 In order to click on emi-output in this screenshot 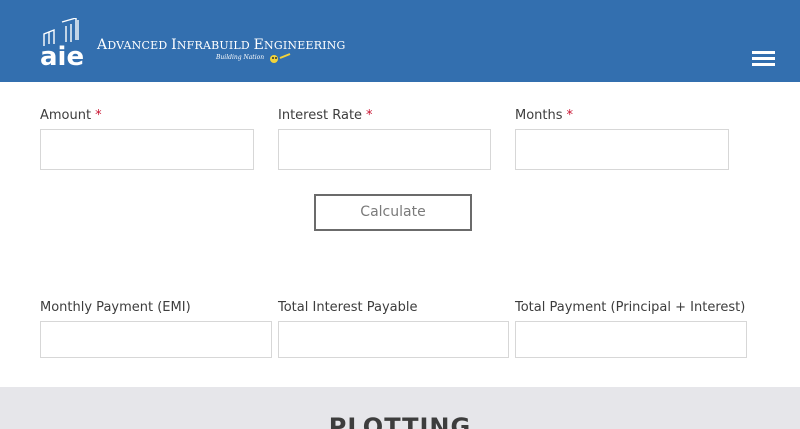, I will do `click(156, 339)`.